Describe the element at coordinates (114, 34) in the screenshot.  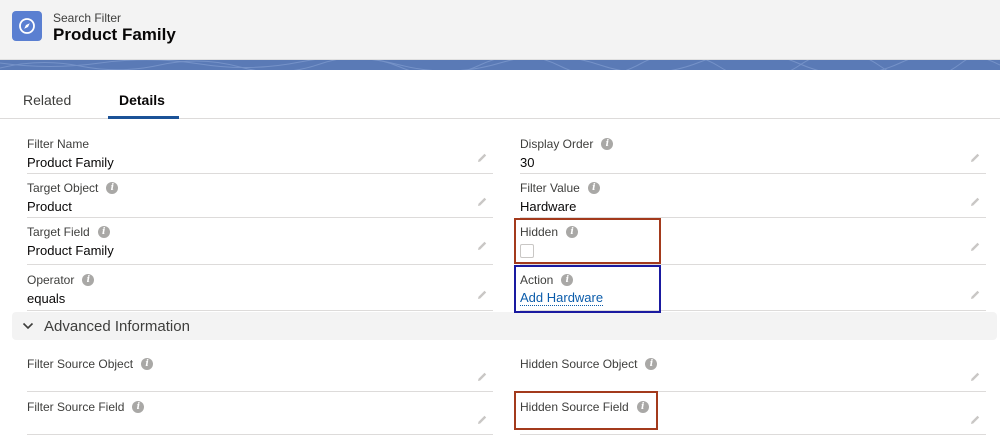
I see `page-title: Product Family` at that location.